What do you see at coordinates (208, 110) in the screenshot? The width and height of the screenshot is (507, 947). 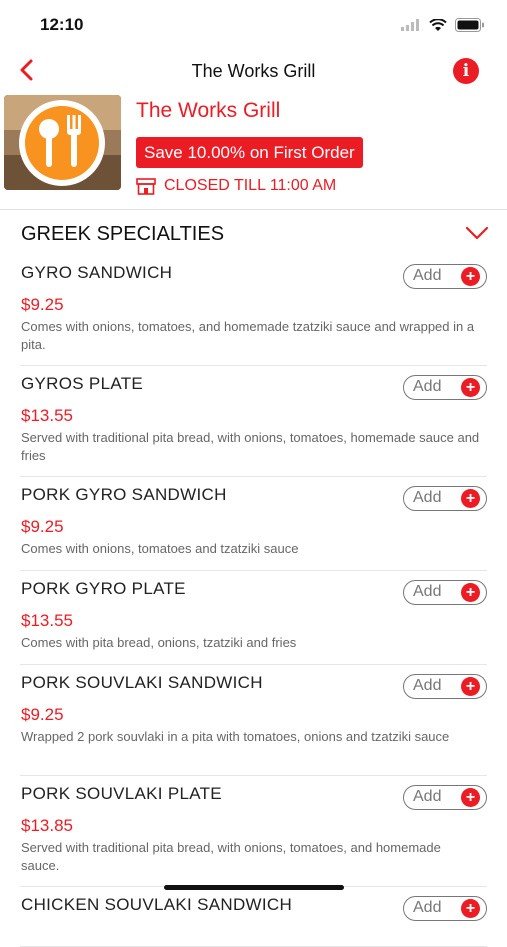 I see `restaurant-name: The Works Grill` at bounding box center [208, 110].